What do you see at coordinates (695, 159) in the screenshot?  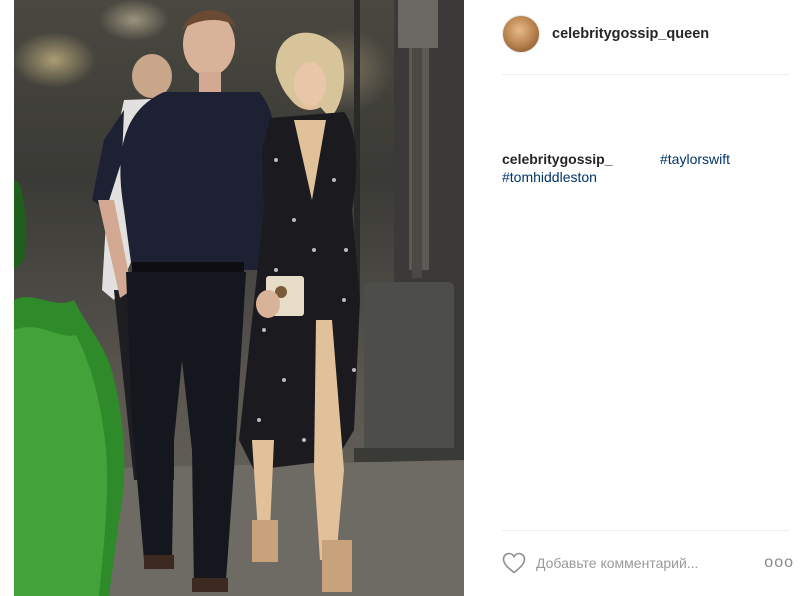 I see `hashtag-link: #taylorswift` at bounding box center [695, 159].